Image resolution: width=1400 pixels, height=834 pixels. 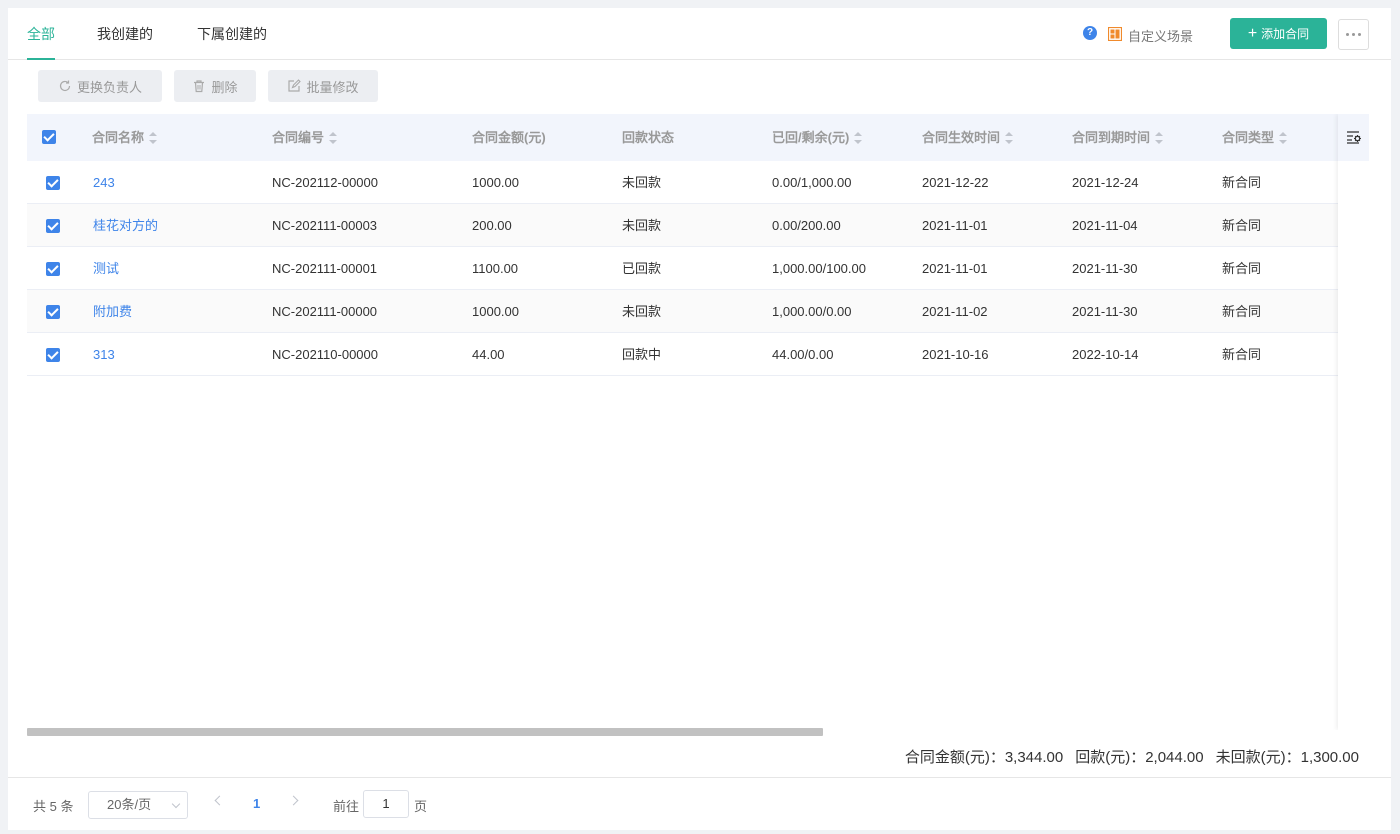 I want to click on paid-remain: 0.00/200.00, so click(x=806, y=225).